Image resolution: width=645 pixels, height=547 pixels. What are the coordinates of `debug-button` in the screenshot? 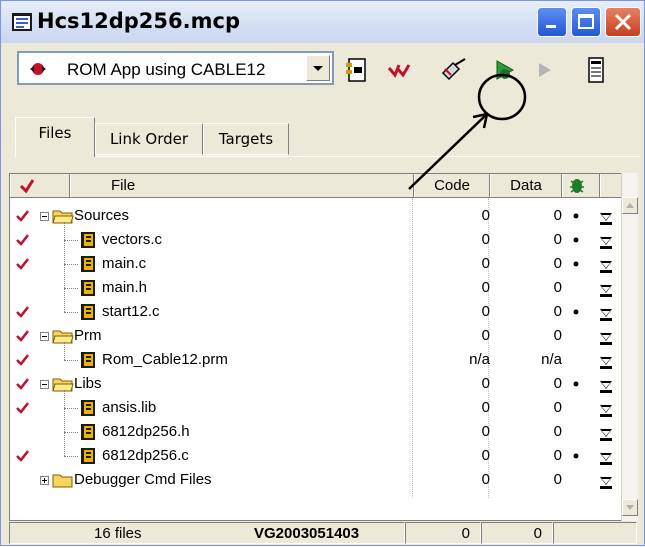 It's located at (504, 70).